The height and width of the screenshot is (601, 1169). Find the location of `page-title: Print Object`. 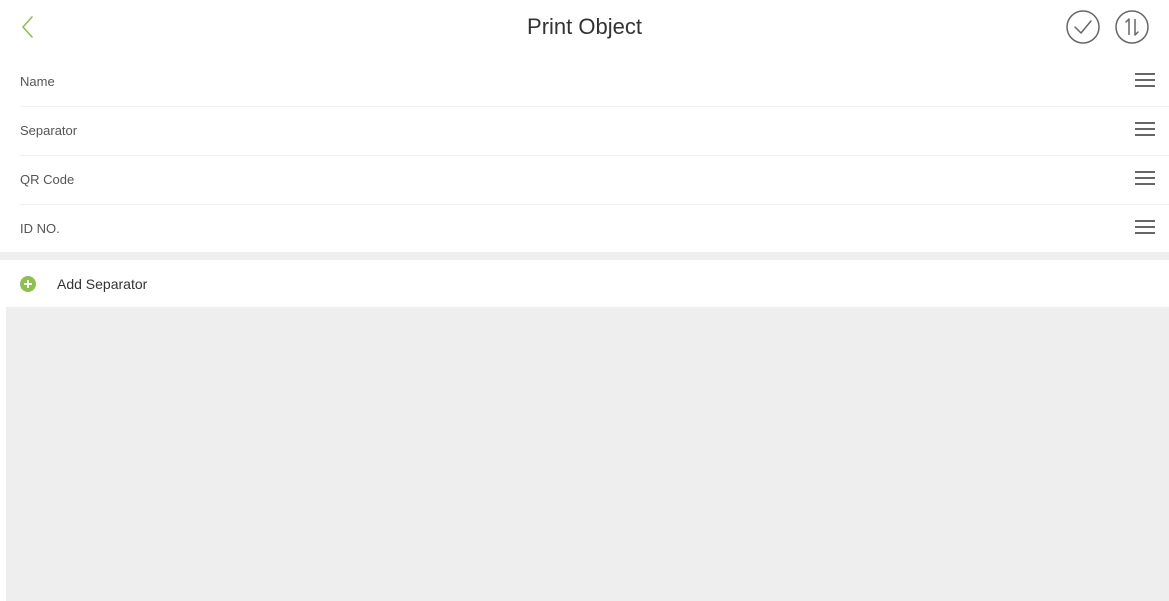

page-title: Print Object is located at coordinates (584, 26).